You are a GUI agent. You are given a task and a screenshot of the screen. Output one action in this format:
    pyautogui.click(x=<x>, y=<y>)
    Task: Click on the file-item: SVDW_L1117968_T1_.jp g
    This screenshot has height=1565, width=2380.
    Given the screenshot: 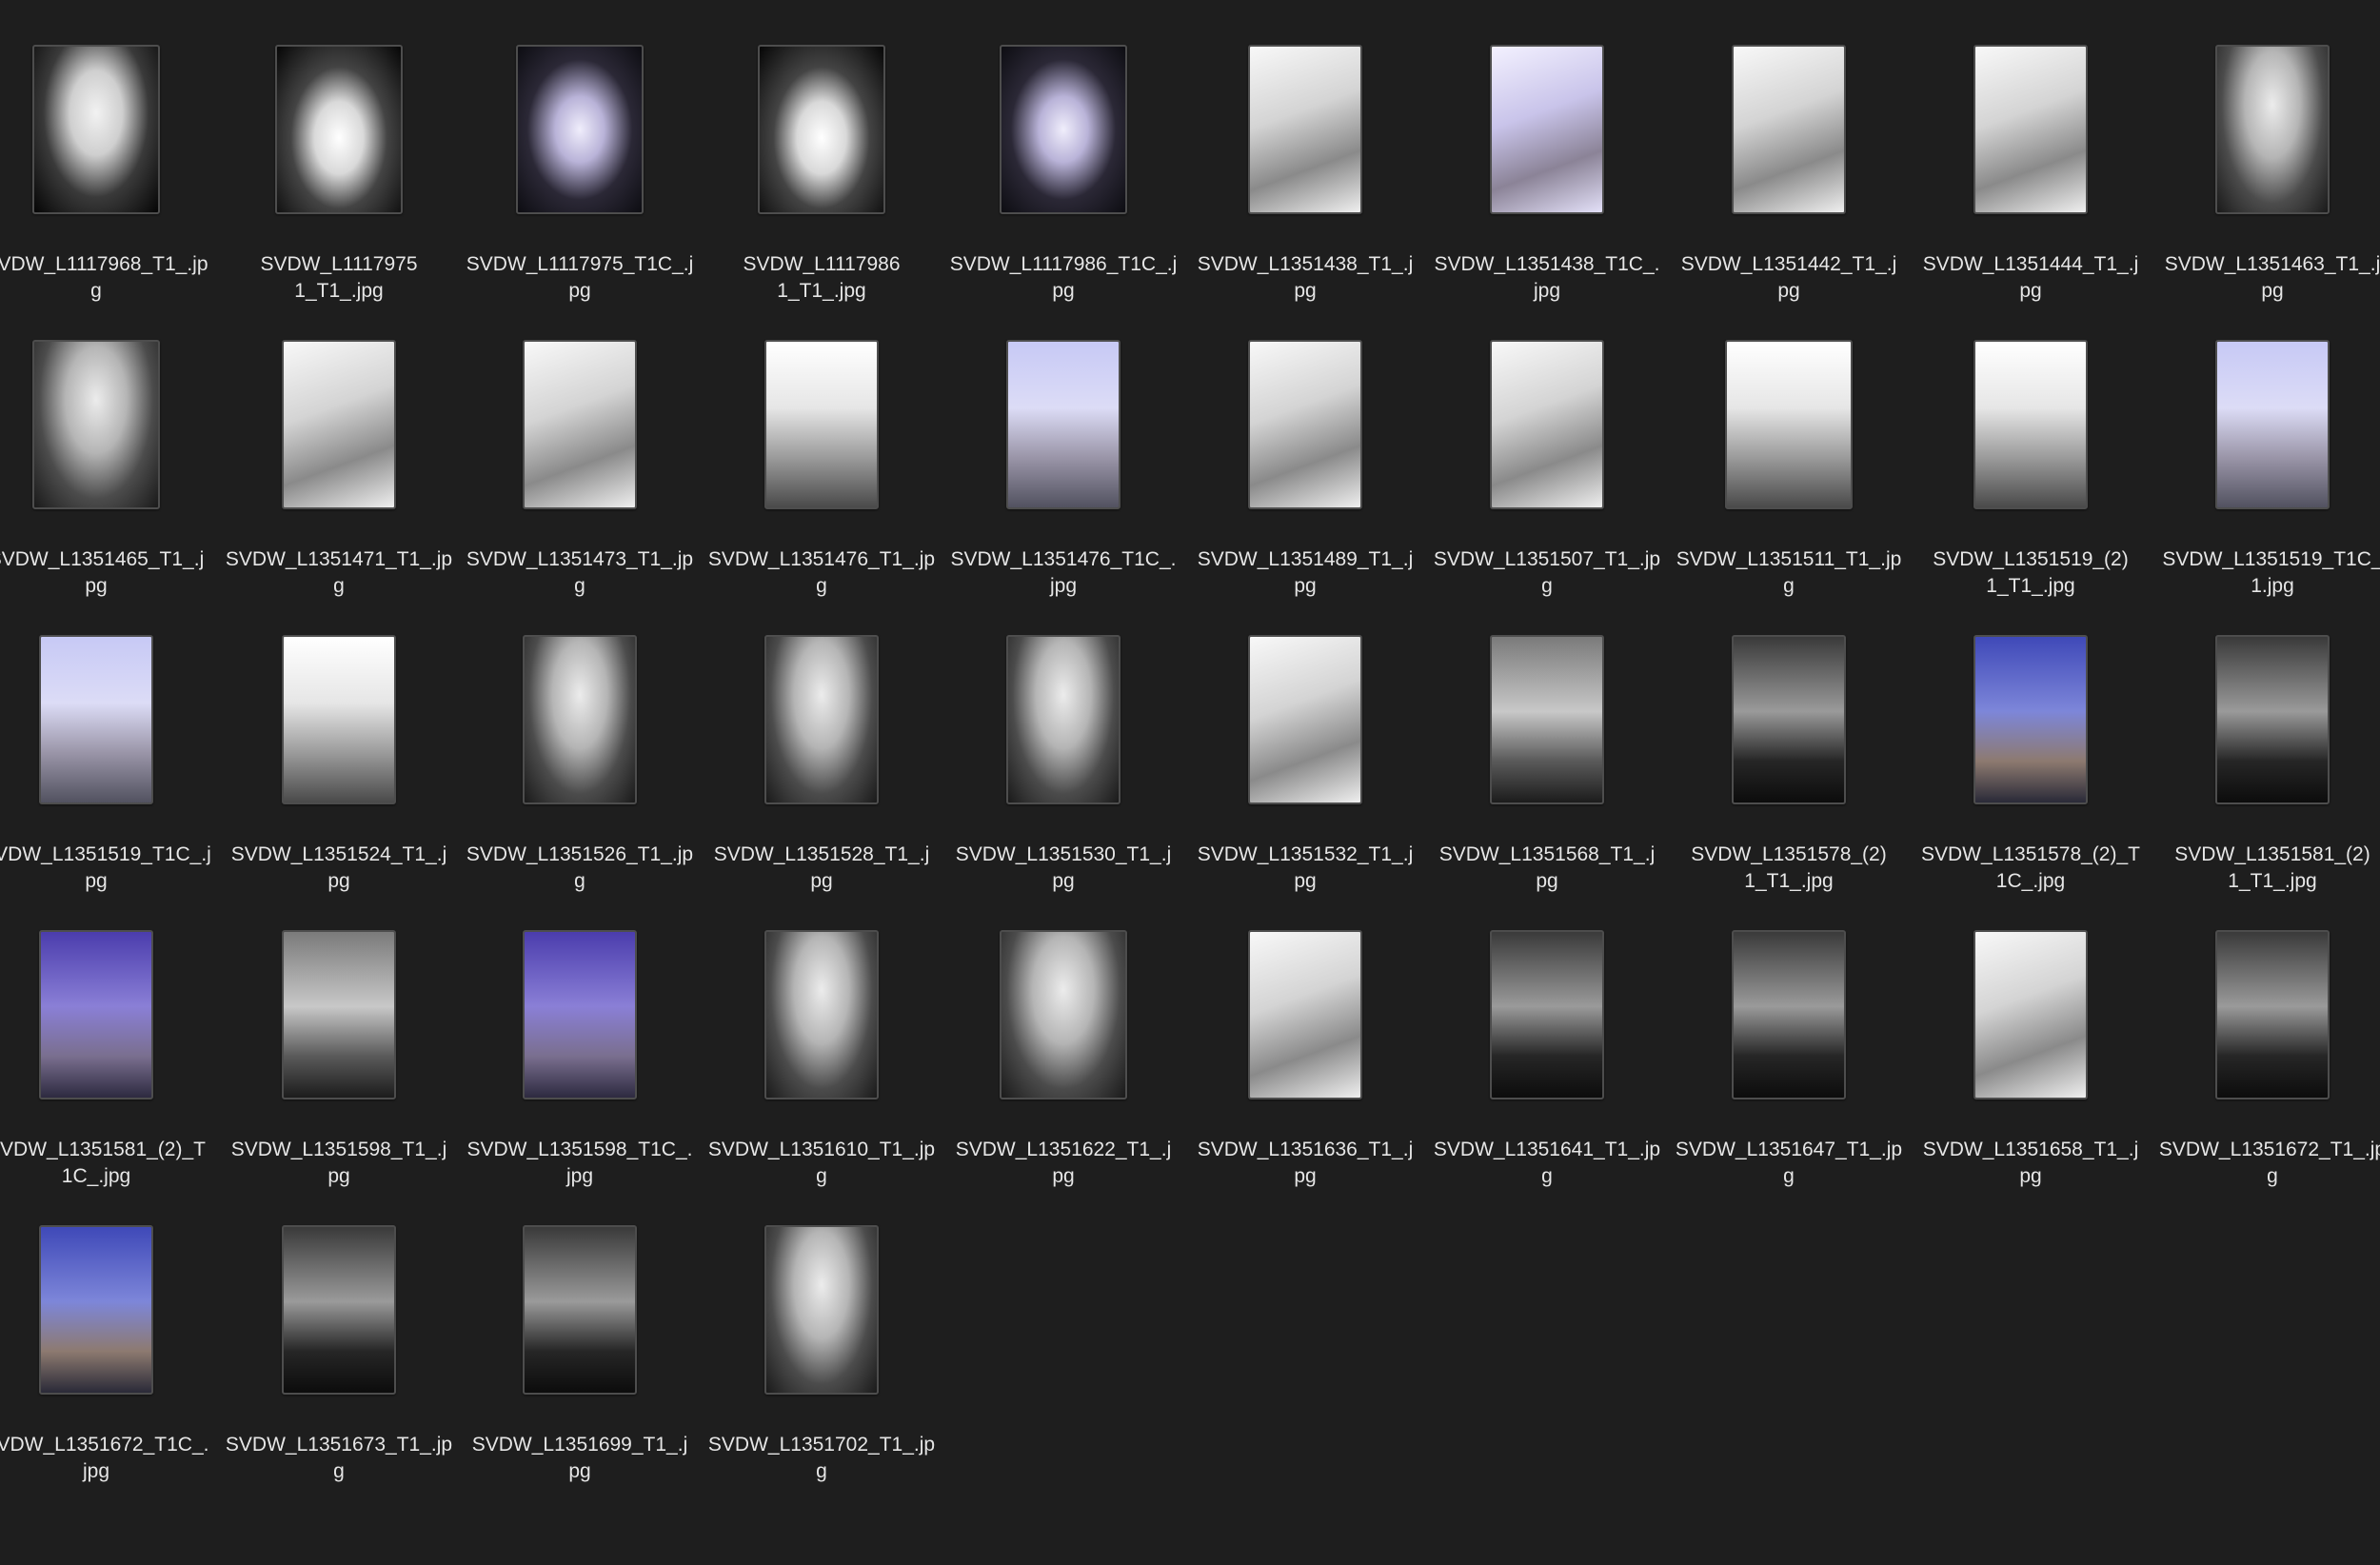 What is the action you would take?
    pyautogui.click(x=108, y=183)
    